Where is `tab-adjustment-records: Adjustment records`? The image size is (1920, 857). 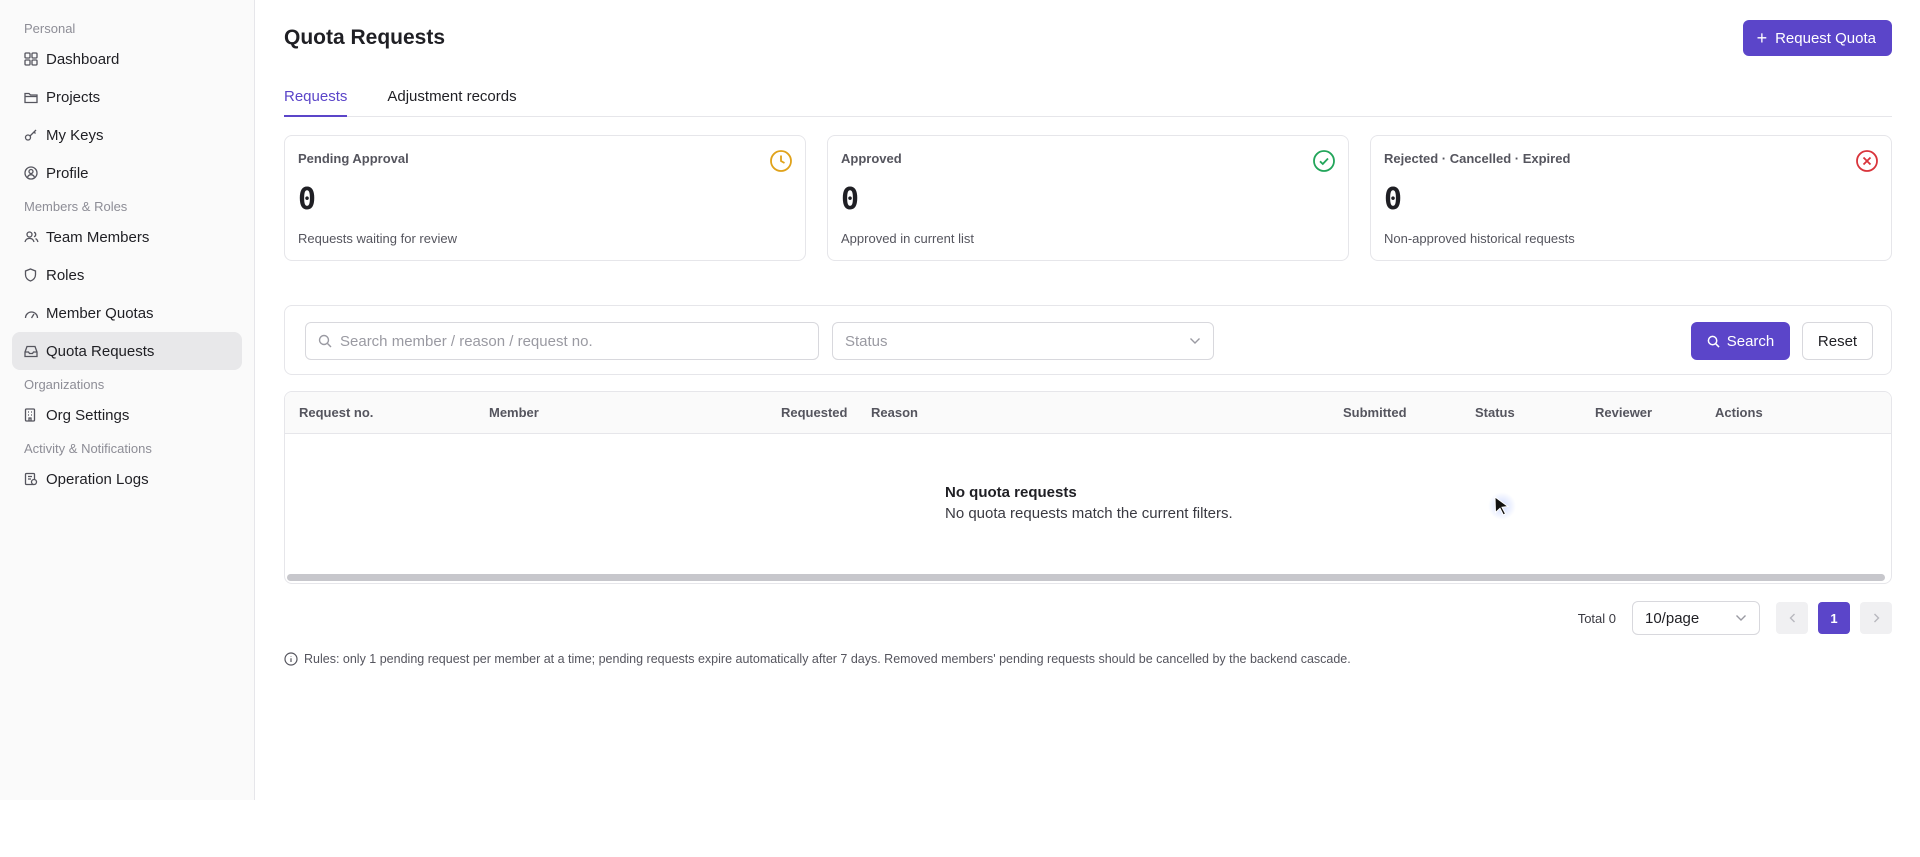 tab-adjustment-records: Adjustment records is located at coordinates (451, 101).